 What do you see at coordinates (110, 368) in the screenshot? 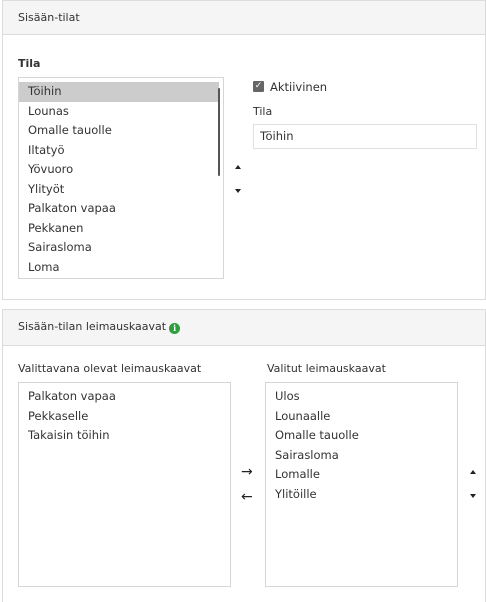
I see `available-formulas-label: Valittavana olevat leimauskaavat` at bounding box center [110, 368].